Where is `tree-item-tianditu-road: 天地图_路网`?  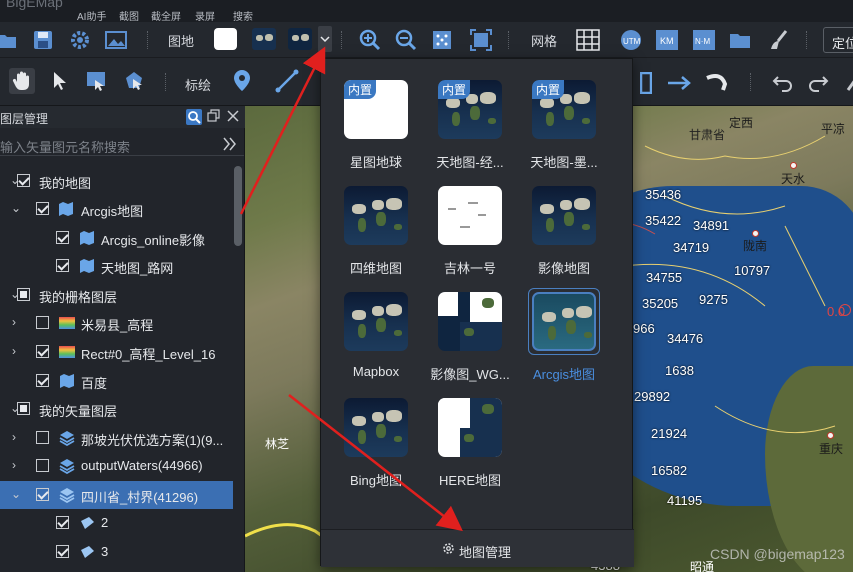
tree-item-tianditu-road: 天地图_路网 is located at coordinates (120, 266).